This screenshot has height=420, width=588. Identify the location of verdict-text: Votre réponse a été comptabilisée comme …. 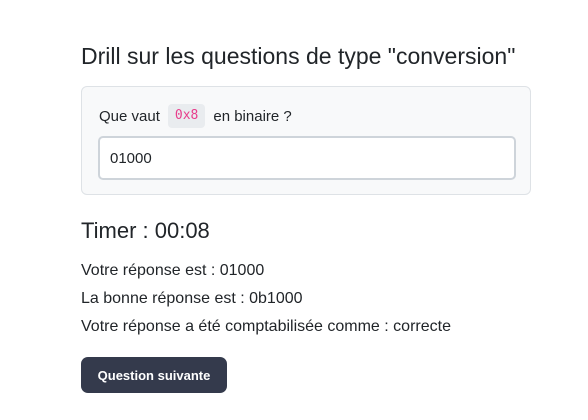
(266, 326).